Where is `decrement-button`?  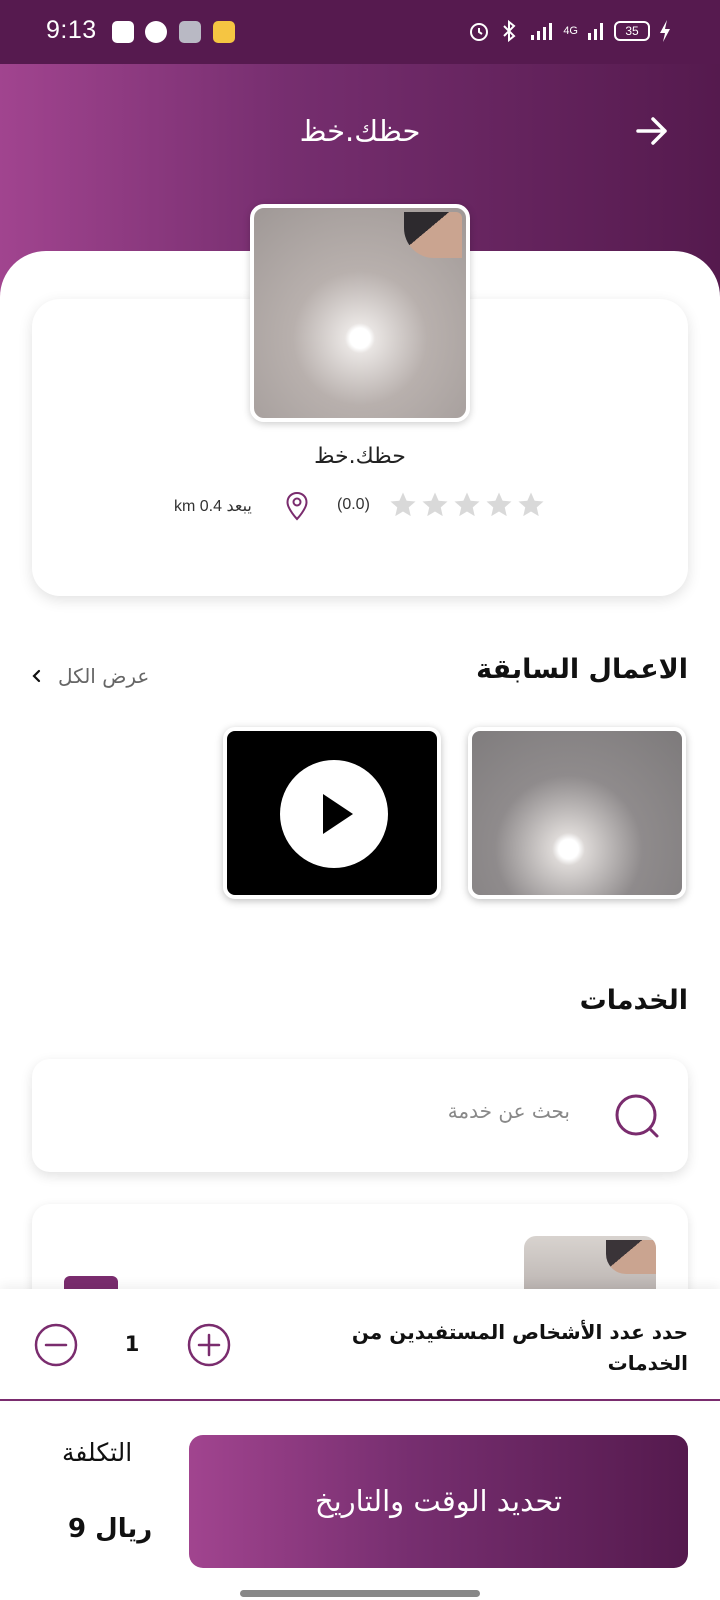 decrement-button is located at coordinates (56, 1345).